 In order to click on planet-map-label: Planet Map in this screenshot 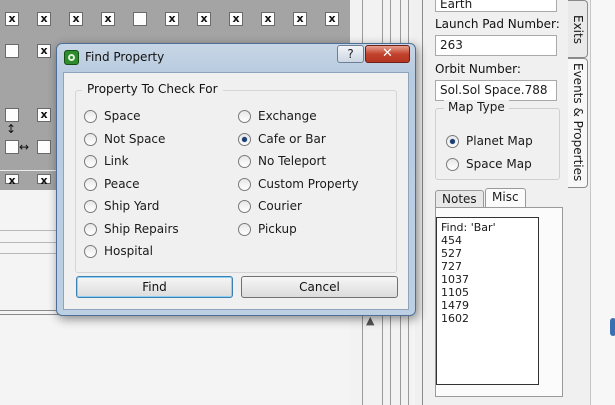, I will do `click(499, 141)`.